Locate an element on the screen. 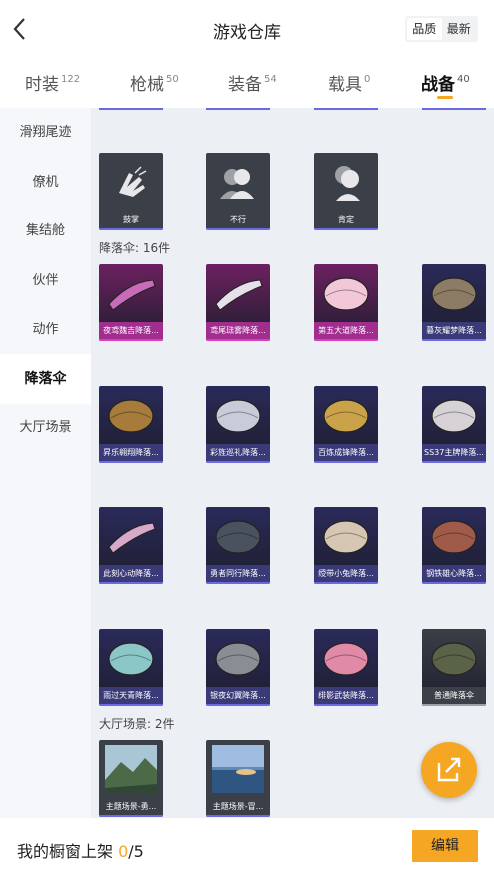  mountain-scene-image is located at coordinates (131, 769).